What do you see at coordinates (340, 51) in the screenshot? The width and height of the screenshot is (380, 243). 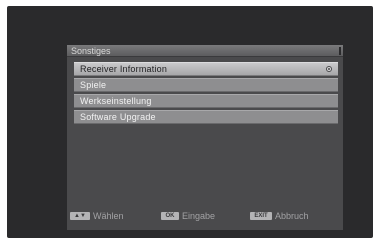 I see `title-bar-accent` at bounding box center [340, 51].